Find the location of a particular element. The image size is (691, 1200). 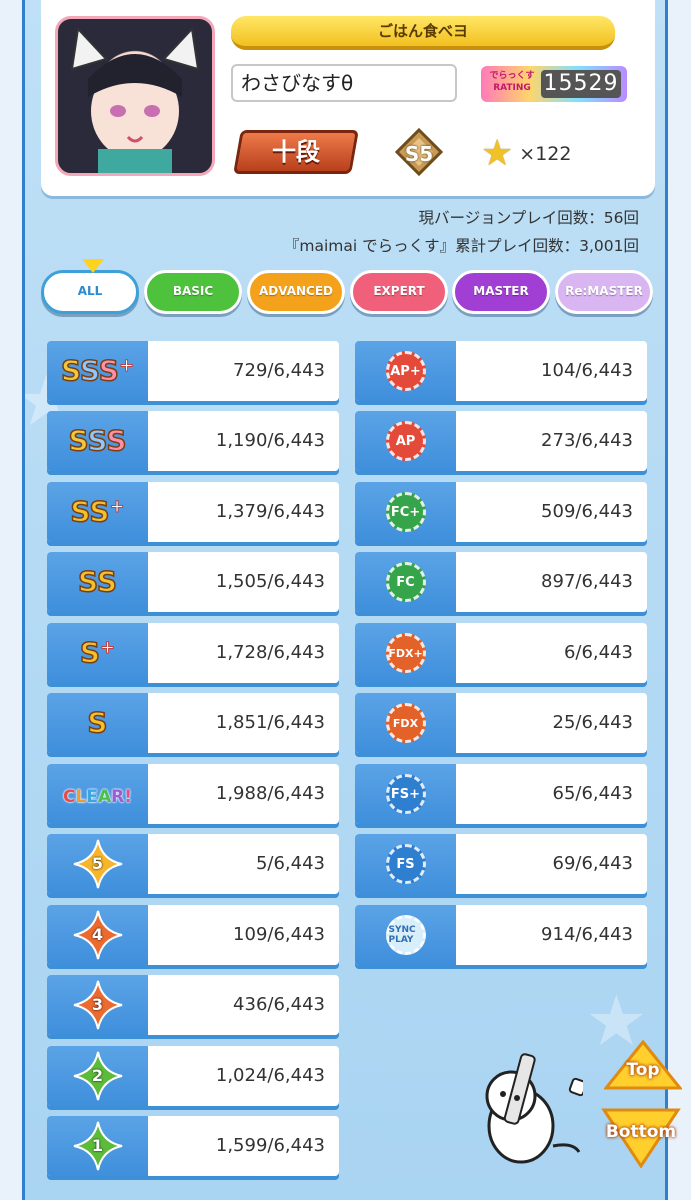

title-plate: ごはん食べヨ is located at coordinates (423, 33).